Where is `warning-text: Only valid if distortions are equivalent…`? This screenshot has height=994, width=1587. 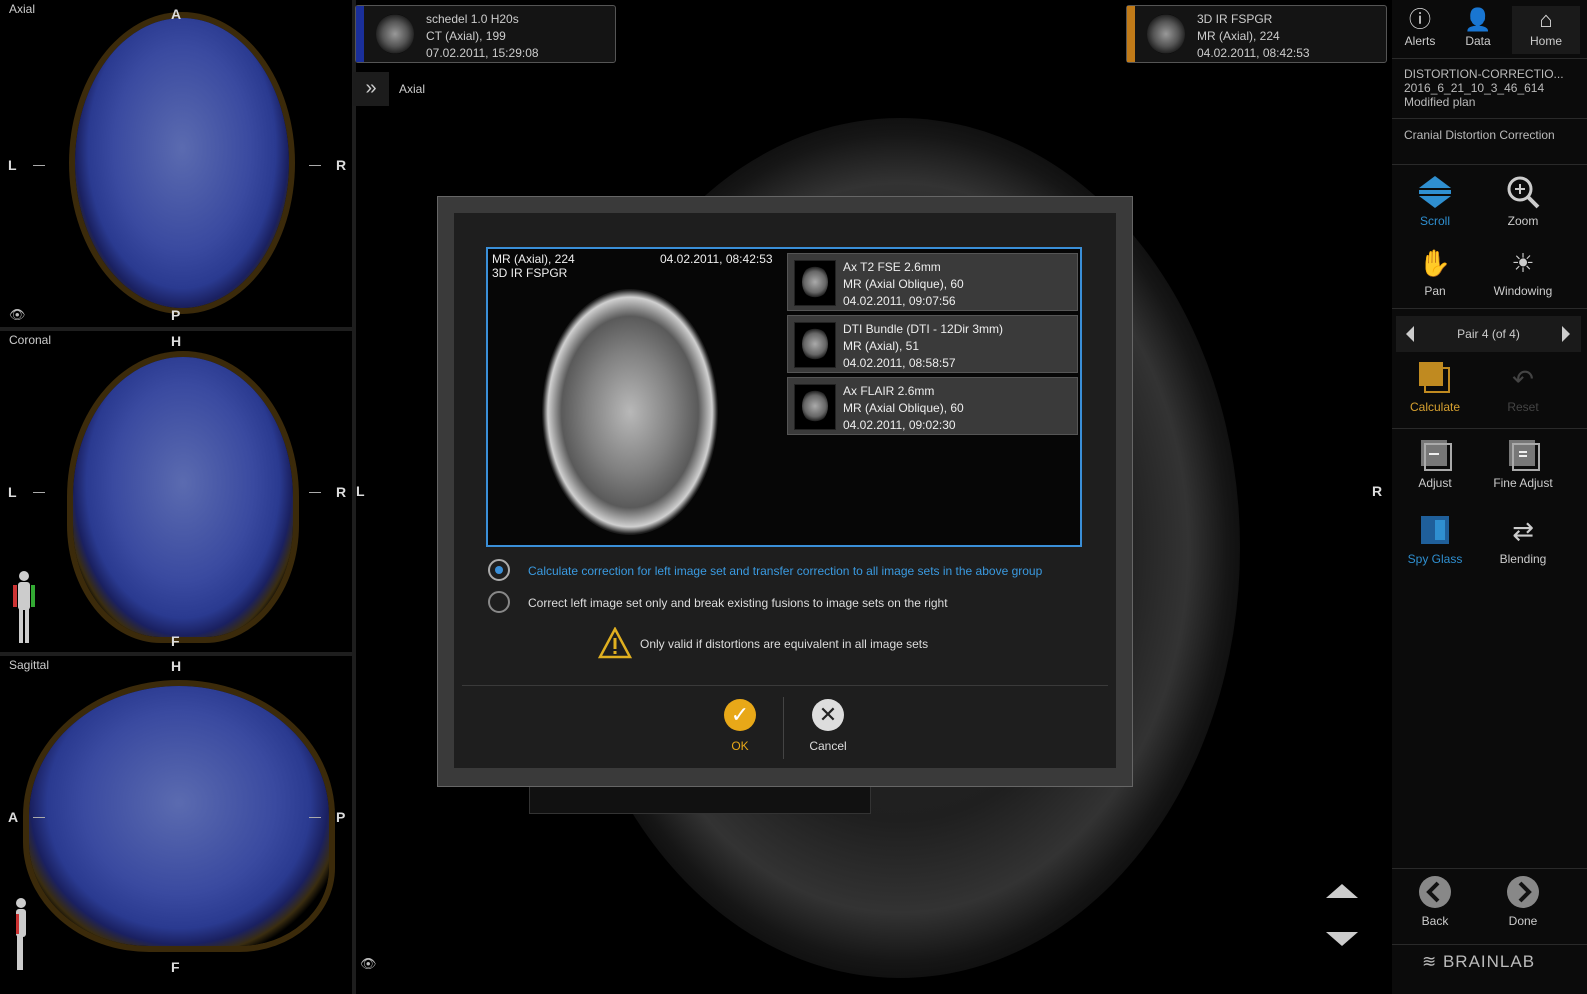 warning-text: Only valid if distortions are equivalent… is located at coordinates (784, 644).